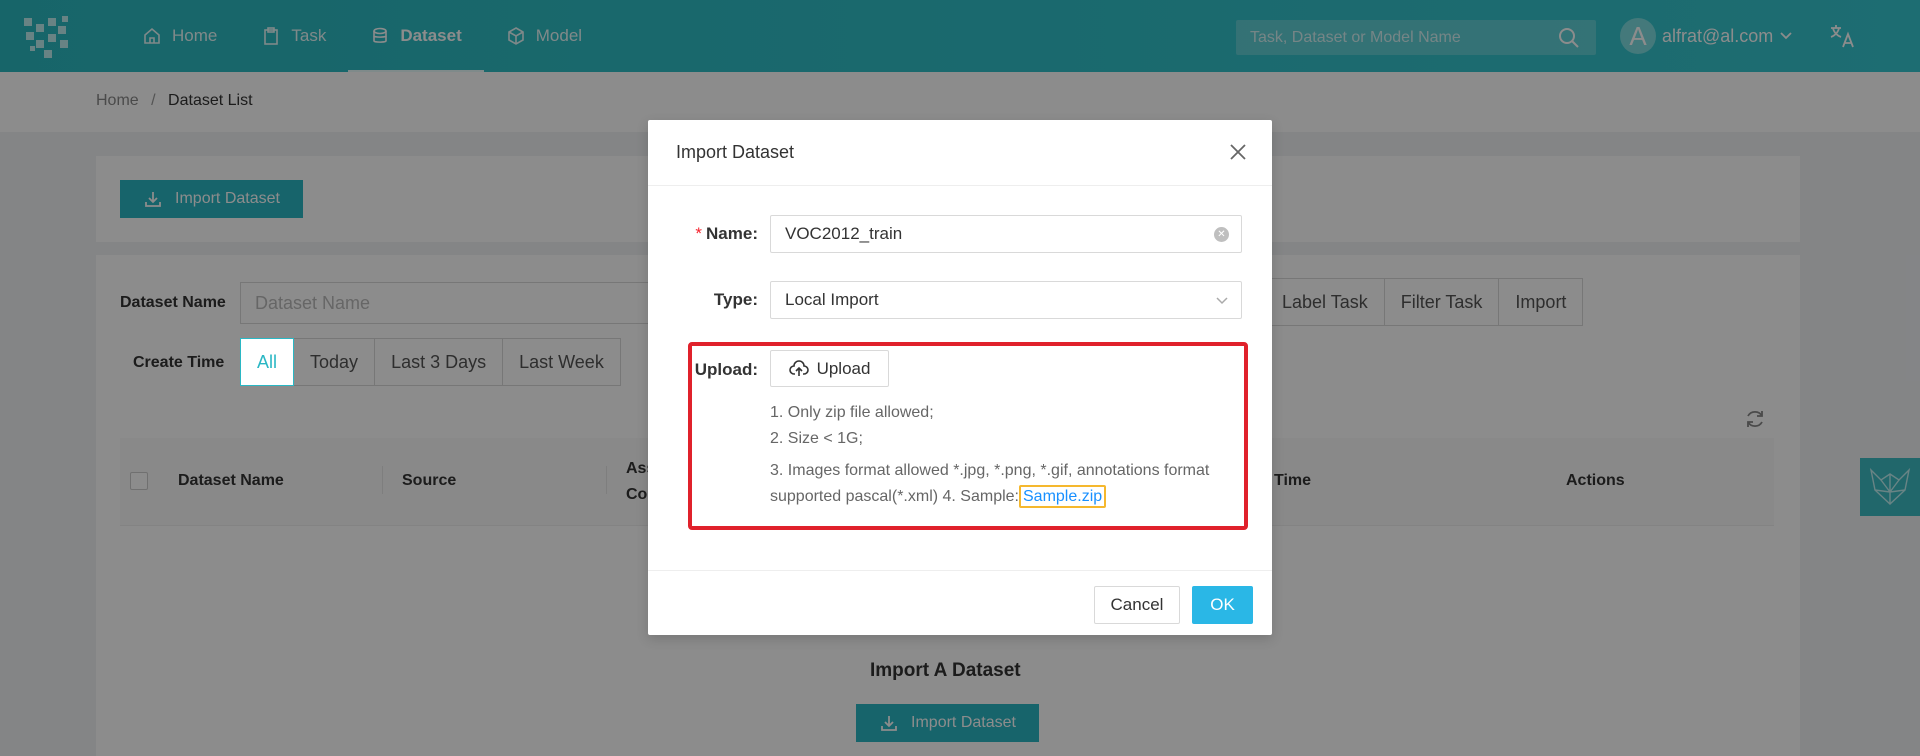  I want to click on chevron-down-icon, so click(1222, 301).